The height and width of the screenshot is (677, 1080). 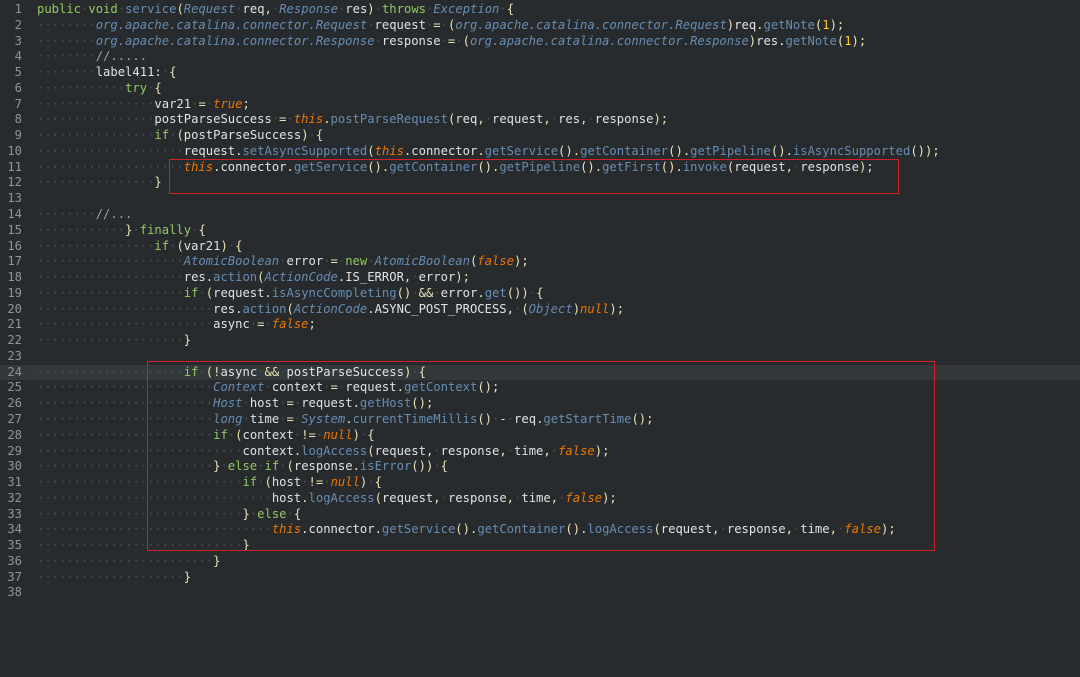 What do you see at coordinates (143, 546) in the screenshot?
I see `code-text: ····························}` at bounding box center [143, 546].